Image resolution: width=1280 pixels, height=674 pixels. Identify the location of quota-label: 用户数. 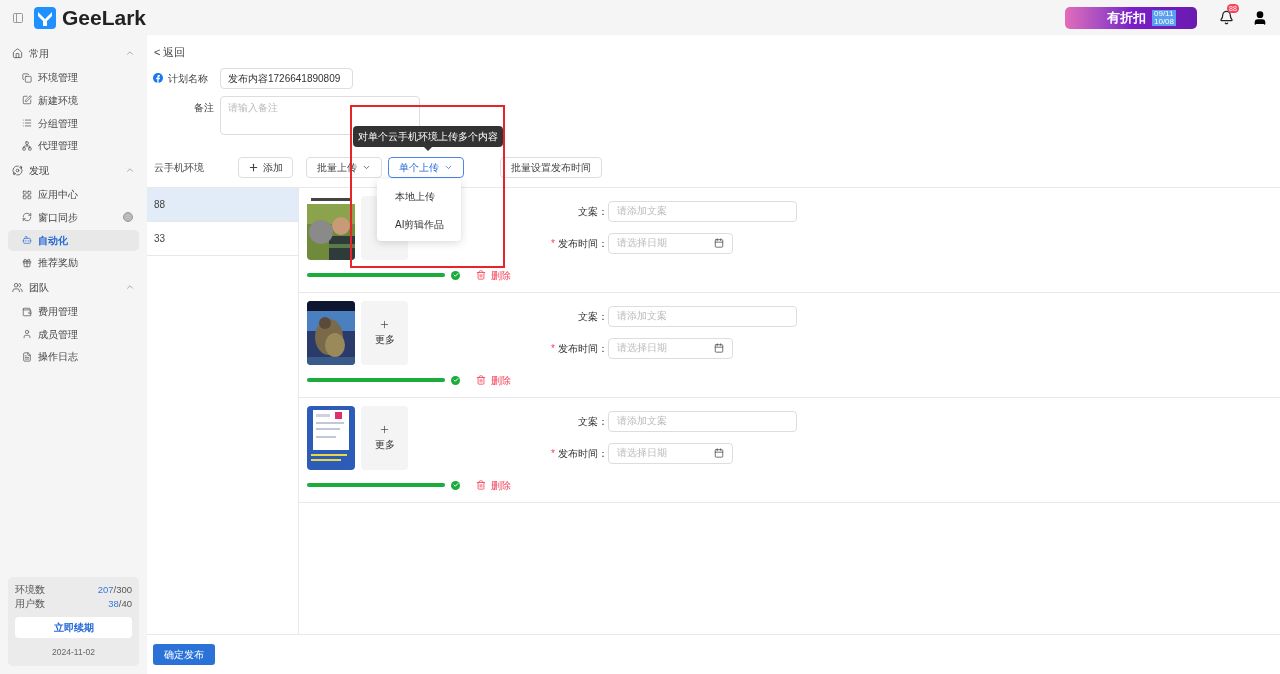
(30, 604).